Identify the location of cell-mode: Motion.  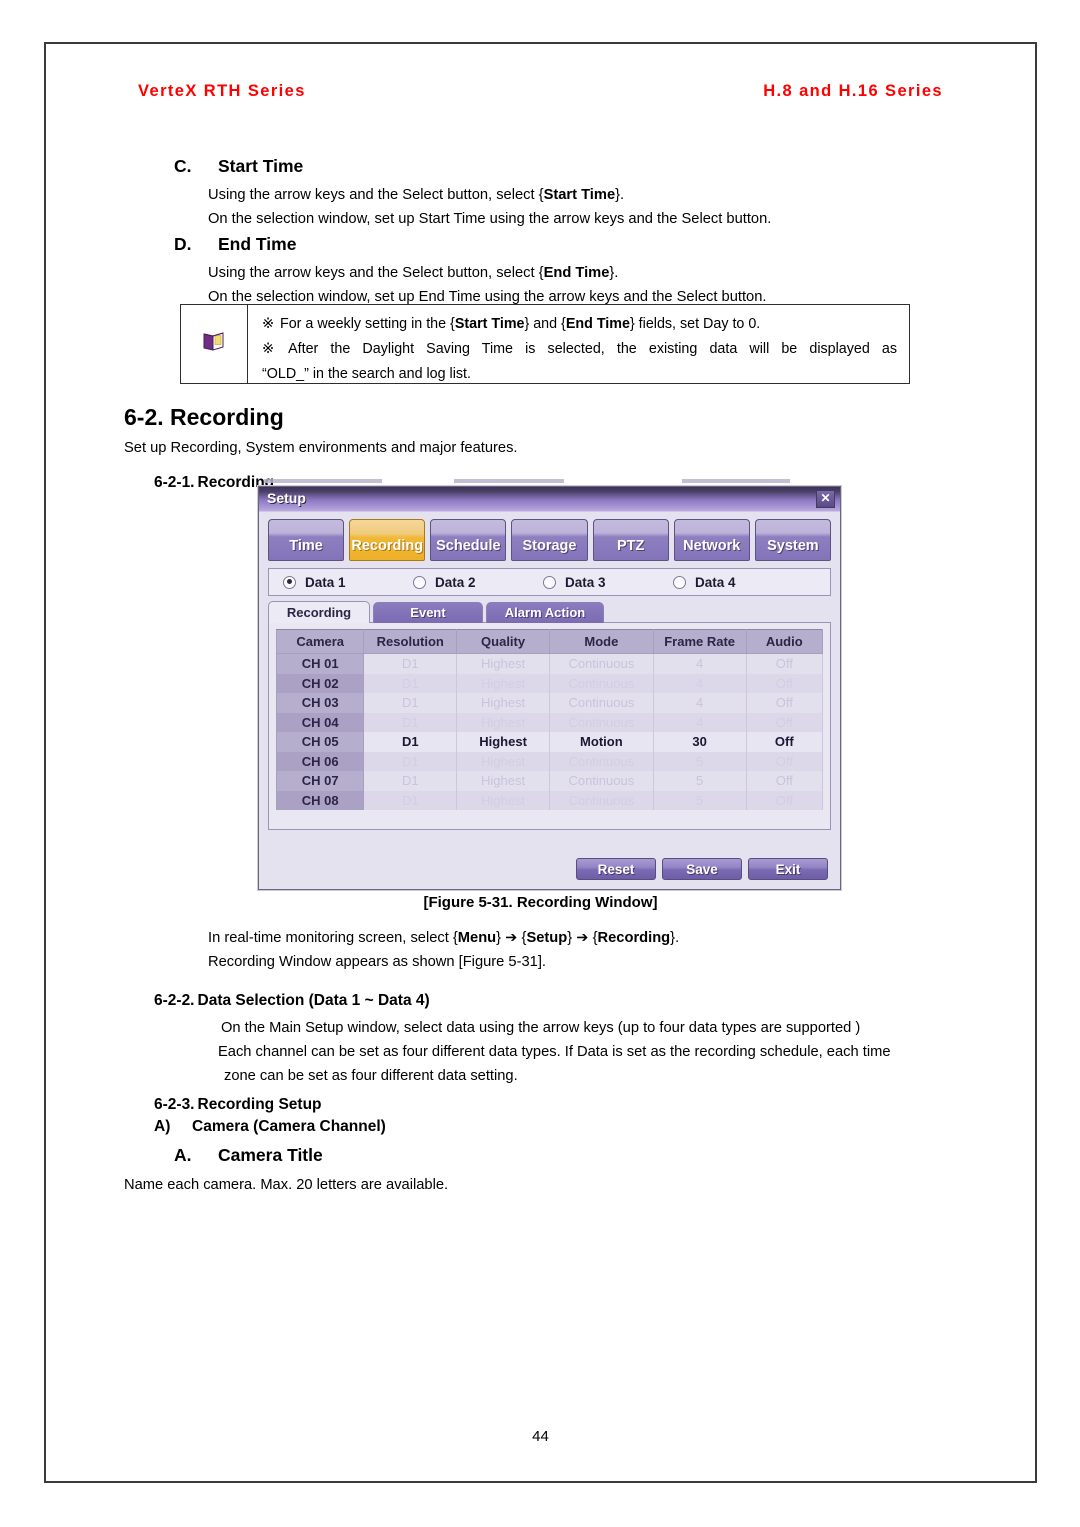
(601, 742).